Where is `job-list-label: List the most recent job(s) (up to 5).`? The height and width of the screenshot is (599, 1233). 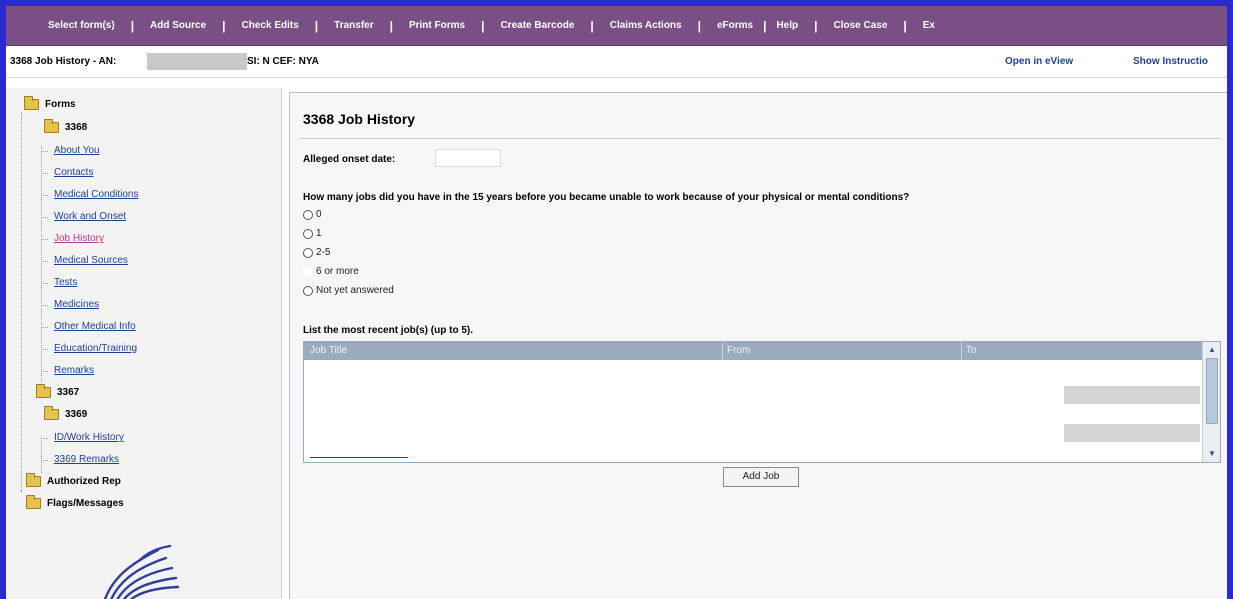 job-list-label: List the most recent job(s) (up to 5). is located at coordinates (388, 330).